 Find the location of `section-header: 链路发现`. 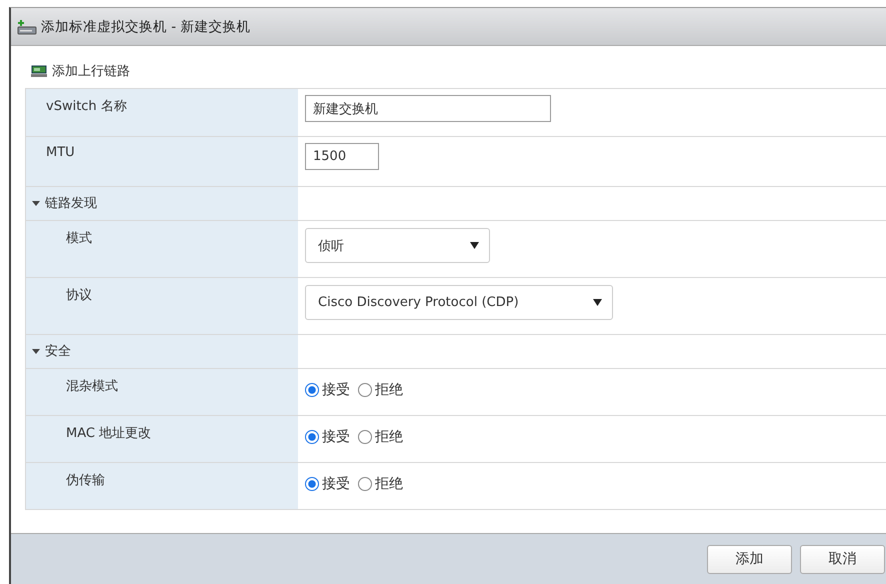

section-header: 链路发现 is located at coordinates (162, 203).